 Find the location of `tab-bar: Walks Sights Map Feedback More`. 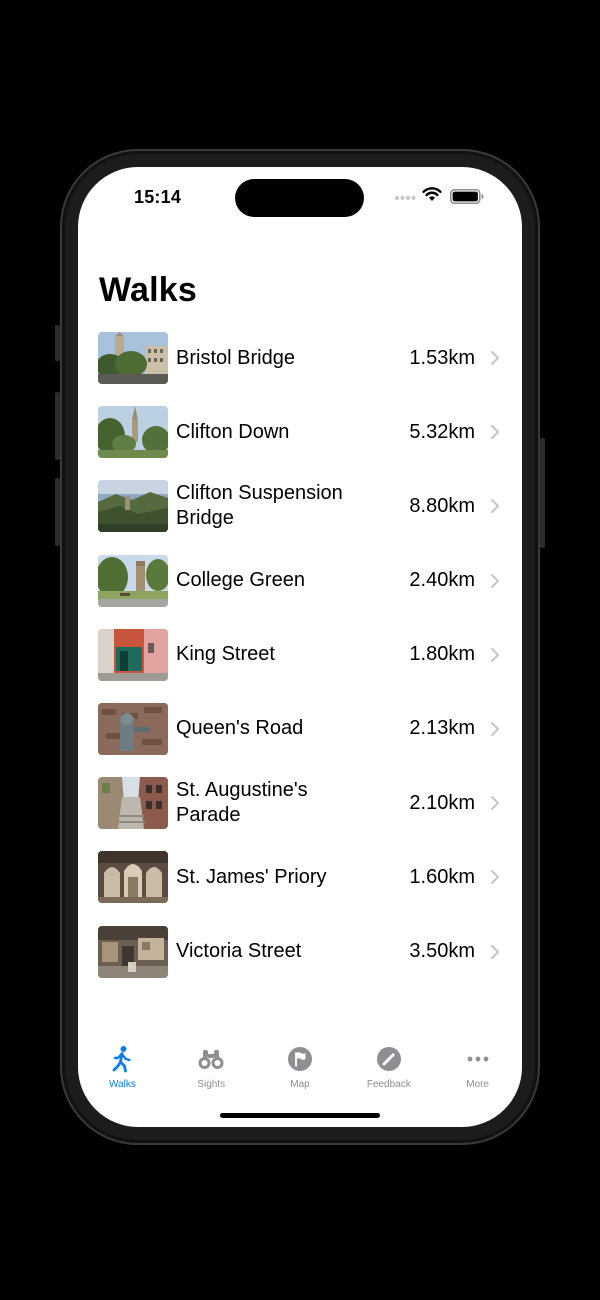

tab-bar: Walks Sights Map Feedback More is located at coordinates (300, 1069).